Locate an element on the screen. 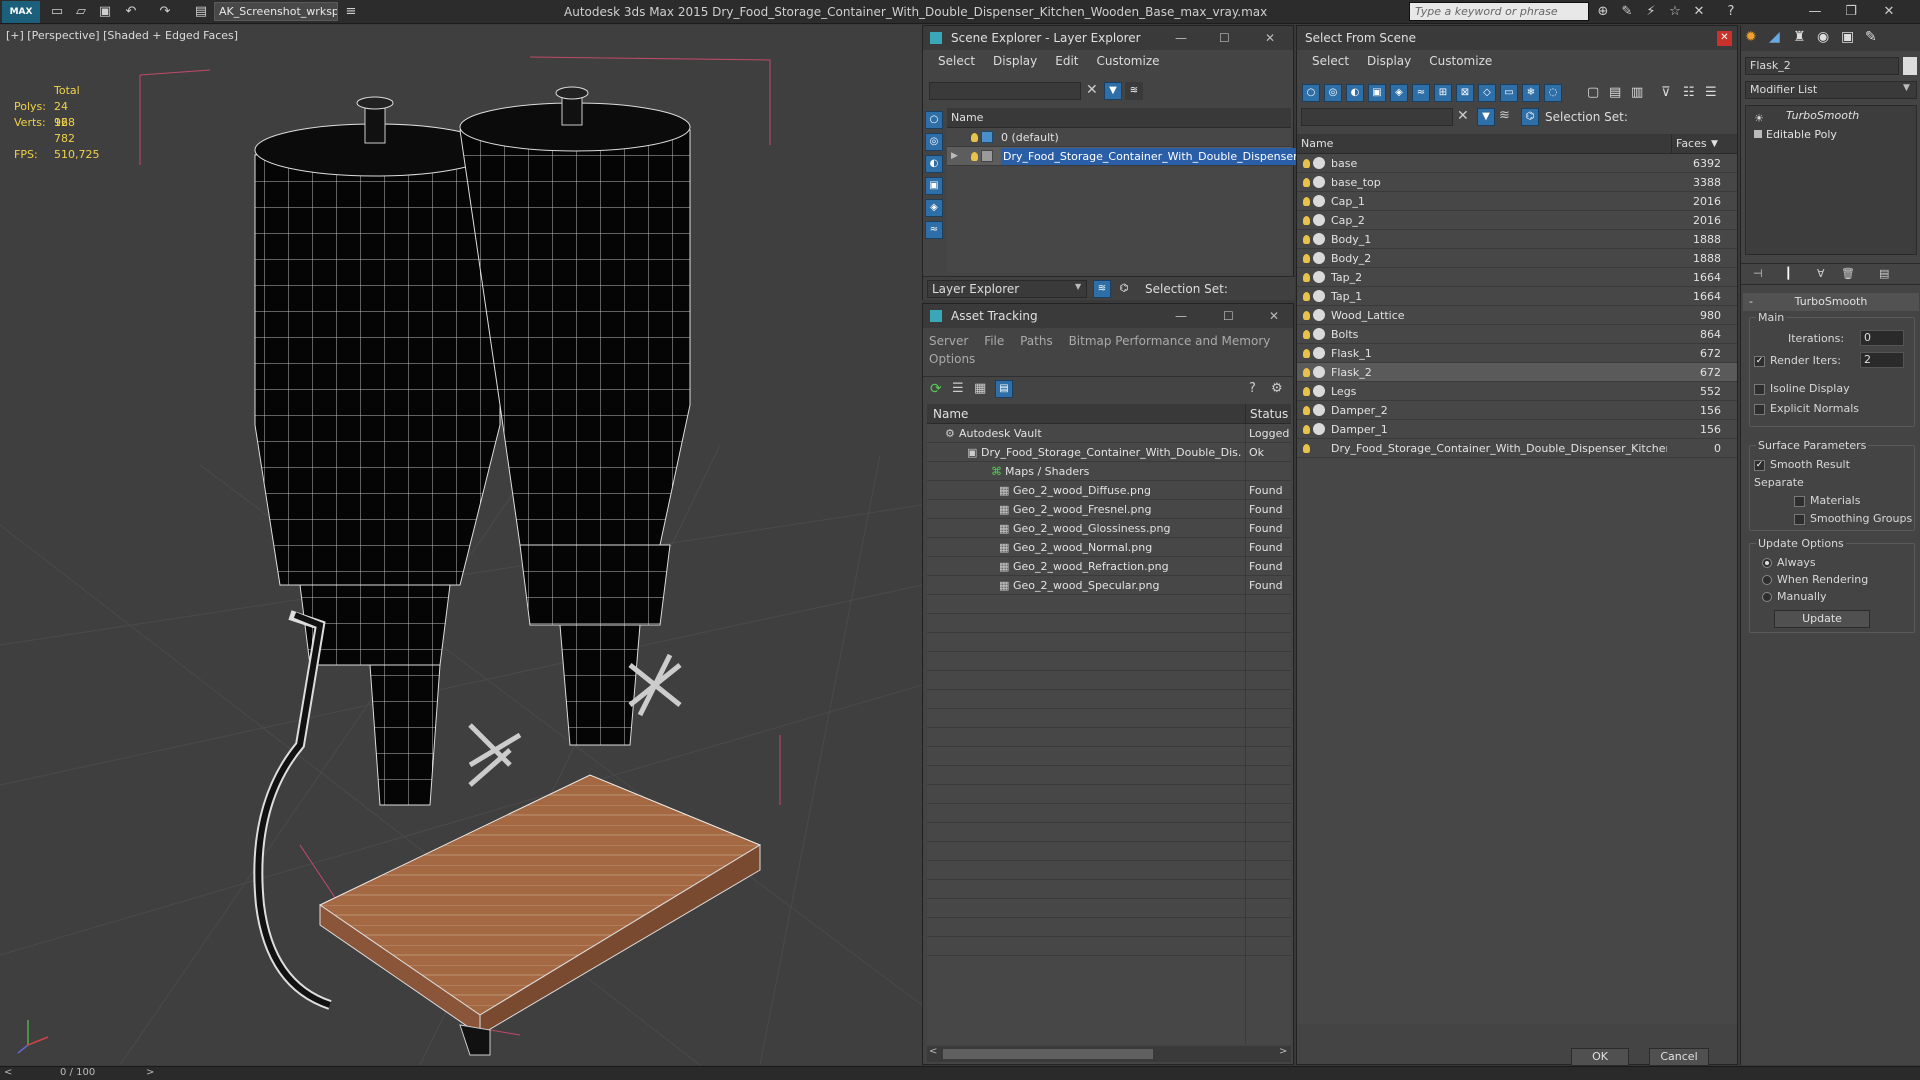 The width and height of the screenshot is (1920, 1080). sfs-clear-search-icon: ✕ is located at coordinates (1463, 116).